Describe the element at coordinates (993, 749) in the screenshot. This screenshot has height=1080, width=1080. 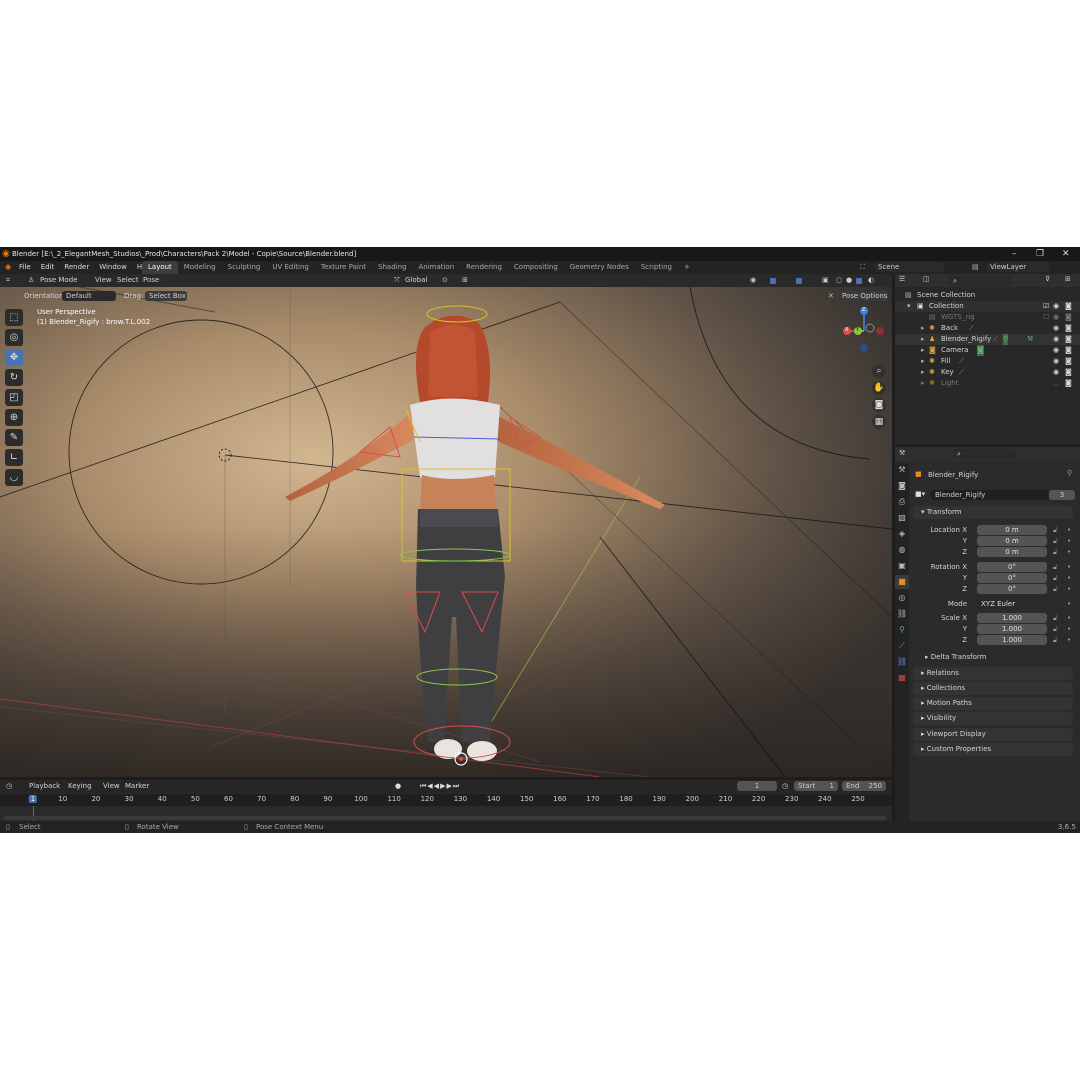
I see `panel-custom-properties: ▸ Custom Properties` at that location.